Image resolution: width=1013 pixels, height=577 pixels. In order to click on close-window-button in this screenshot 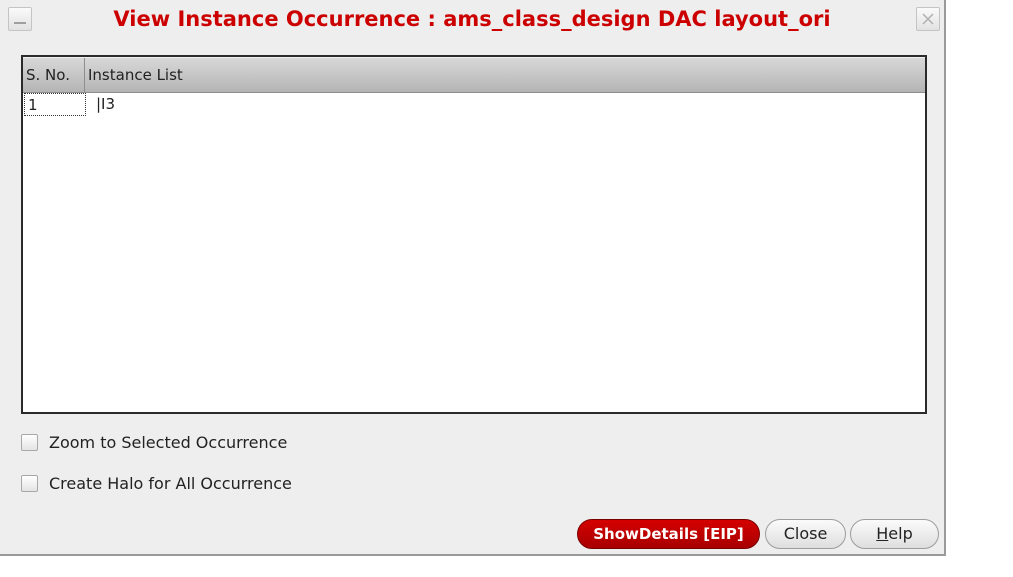, I will do `click(928, 19)`.